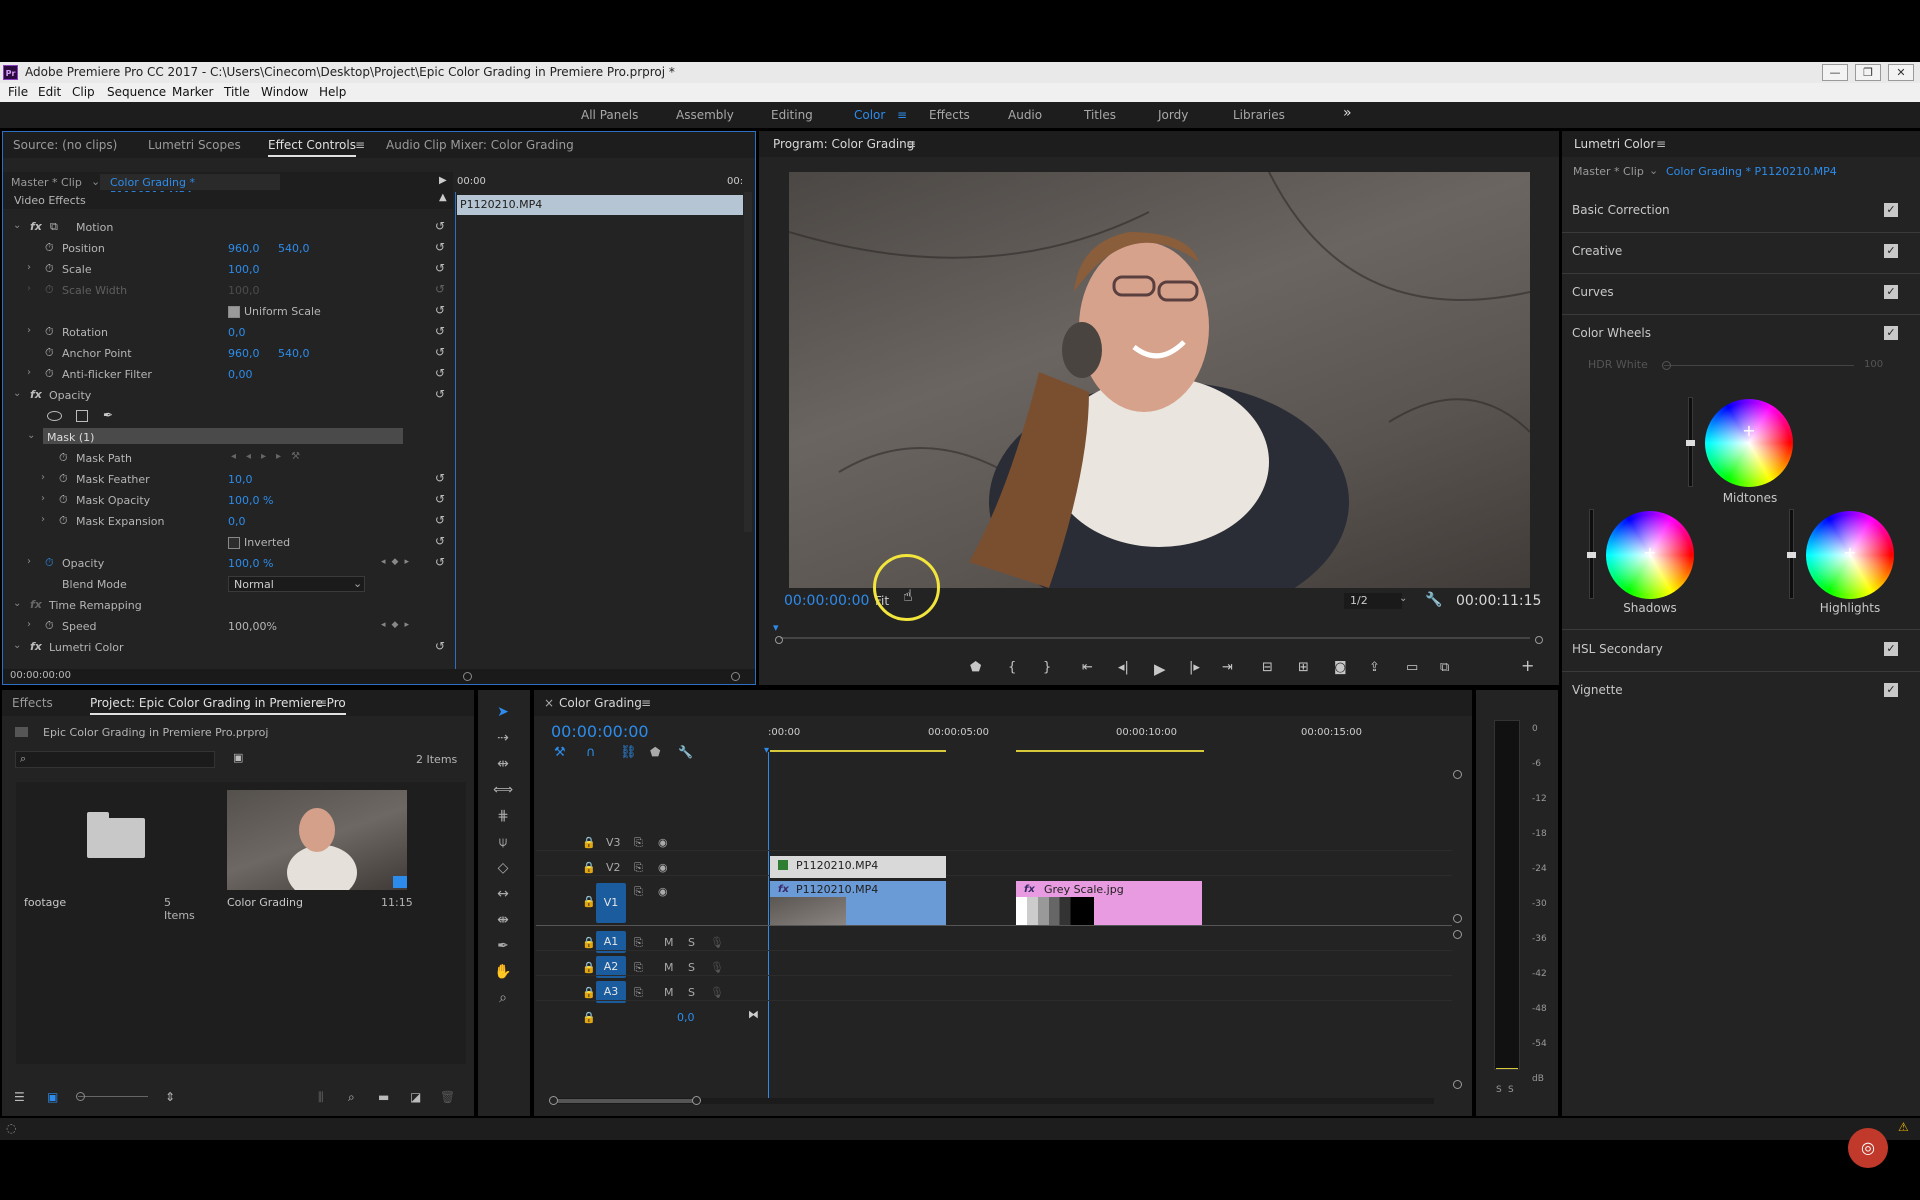  What do you see at coordinates (503, 948) in the screenshot?
I see `pen-tool-icon: ✒` at bounding box center [503, 948].